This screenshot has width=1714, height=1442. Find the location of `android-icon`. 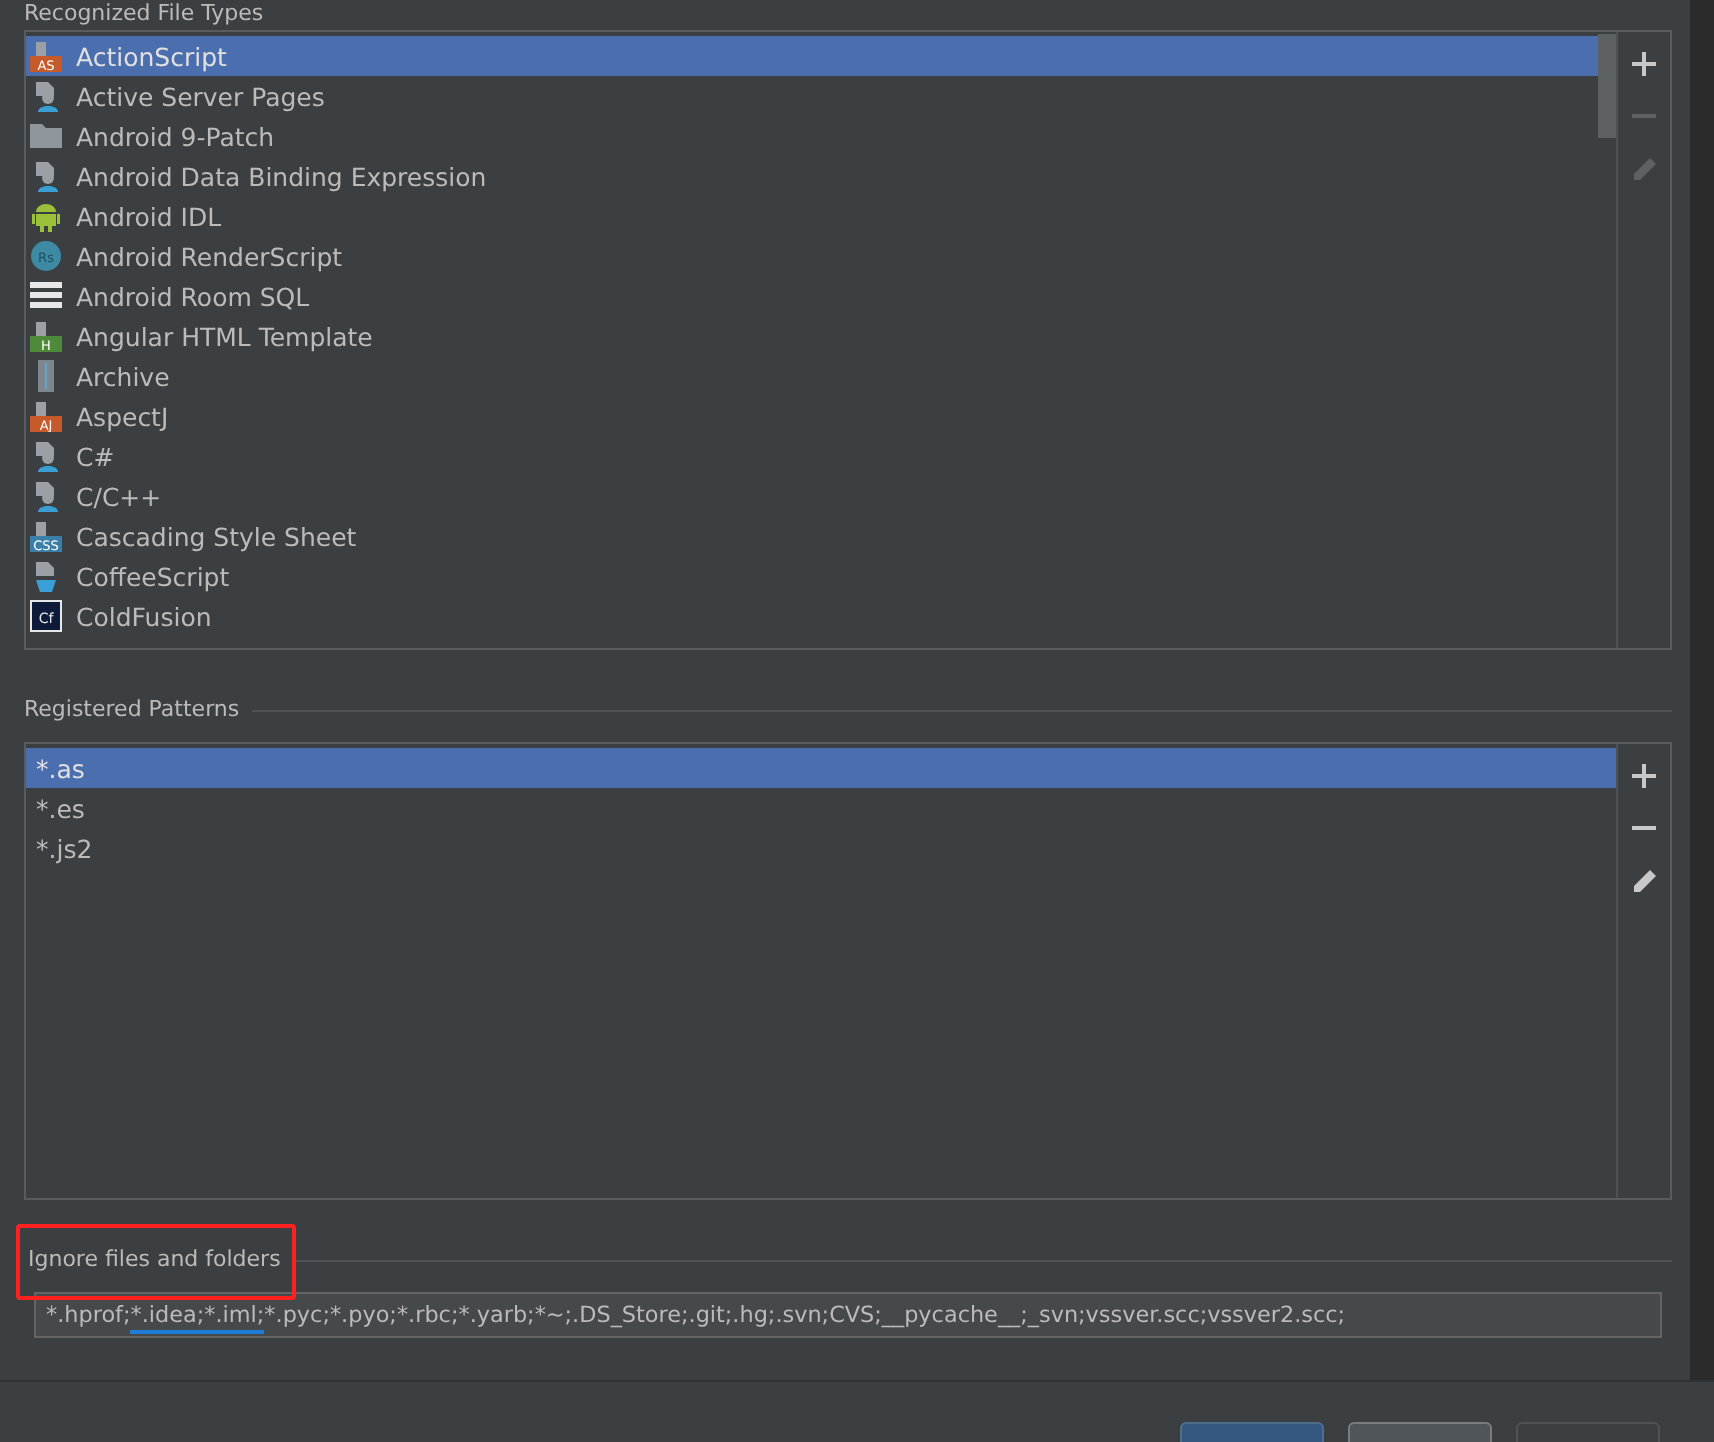

android-icon is located at coordinates (46, 216).